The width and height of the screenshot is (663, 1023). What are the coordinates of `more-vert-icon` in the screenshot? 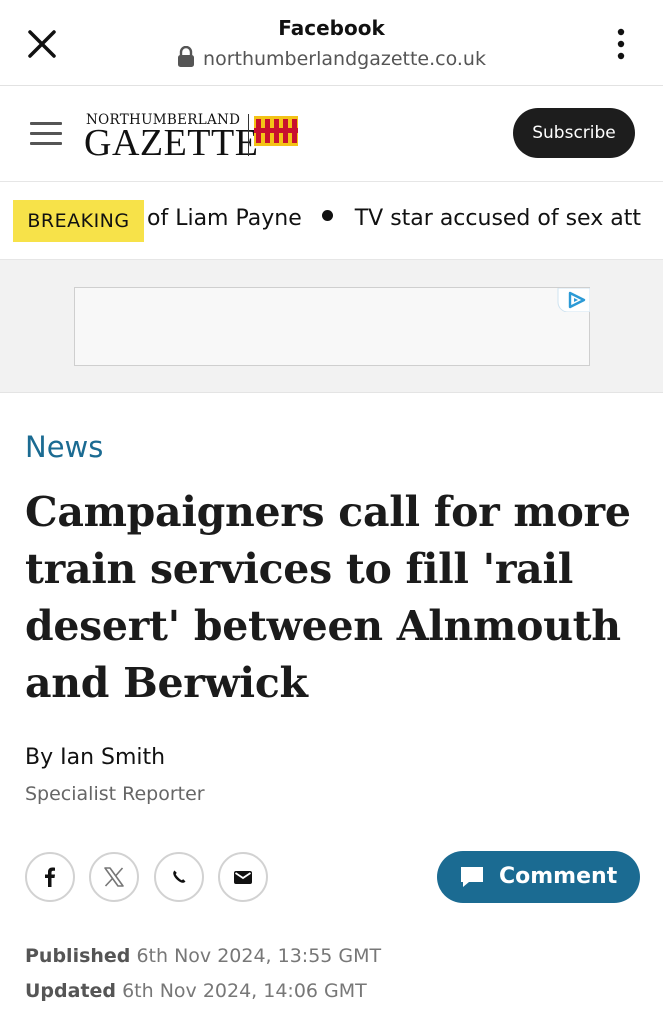 It's located at (621, 44).